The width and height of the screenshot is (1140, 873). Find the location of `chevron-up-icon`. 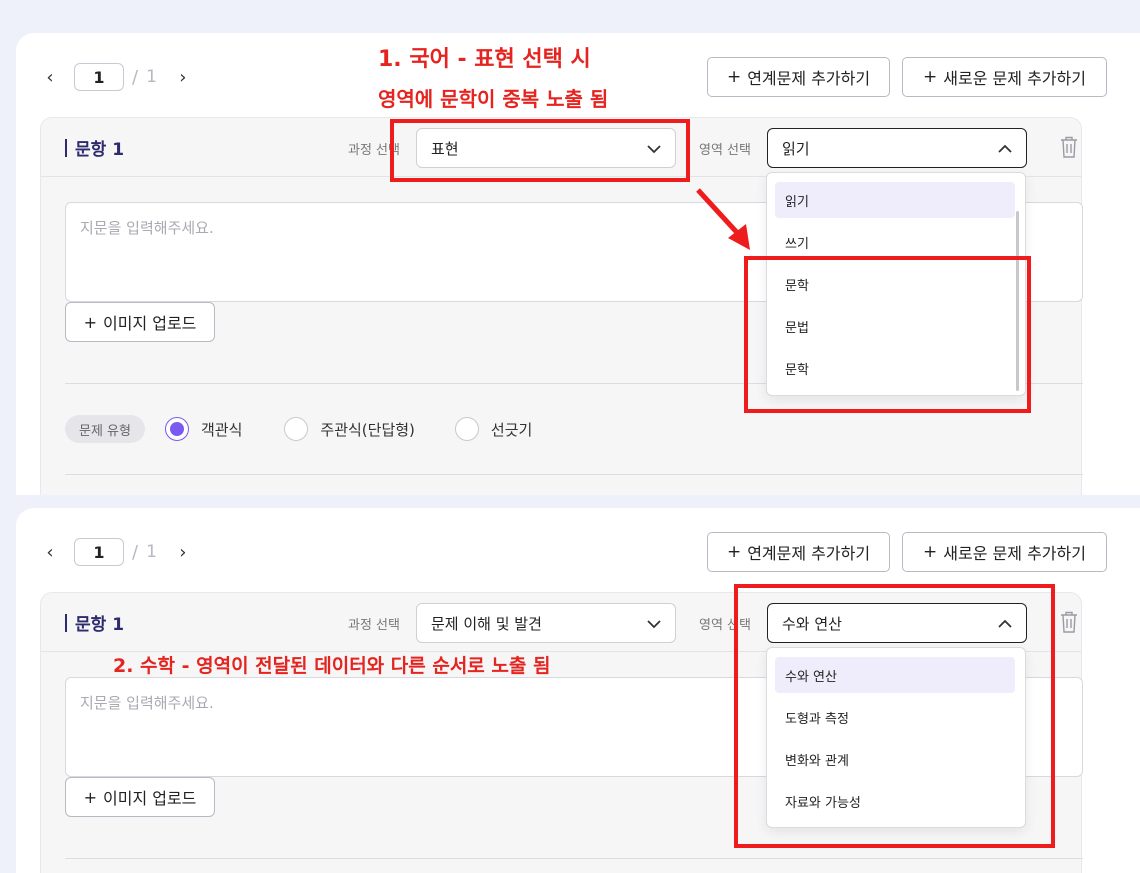

chevron-up-icon is located at coordinates (1005, 148).